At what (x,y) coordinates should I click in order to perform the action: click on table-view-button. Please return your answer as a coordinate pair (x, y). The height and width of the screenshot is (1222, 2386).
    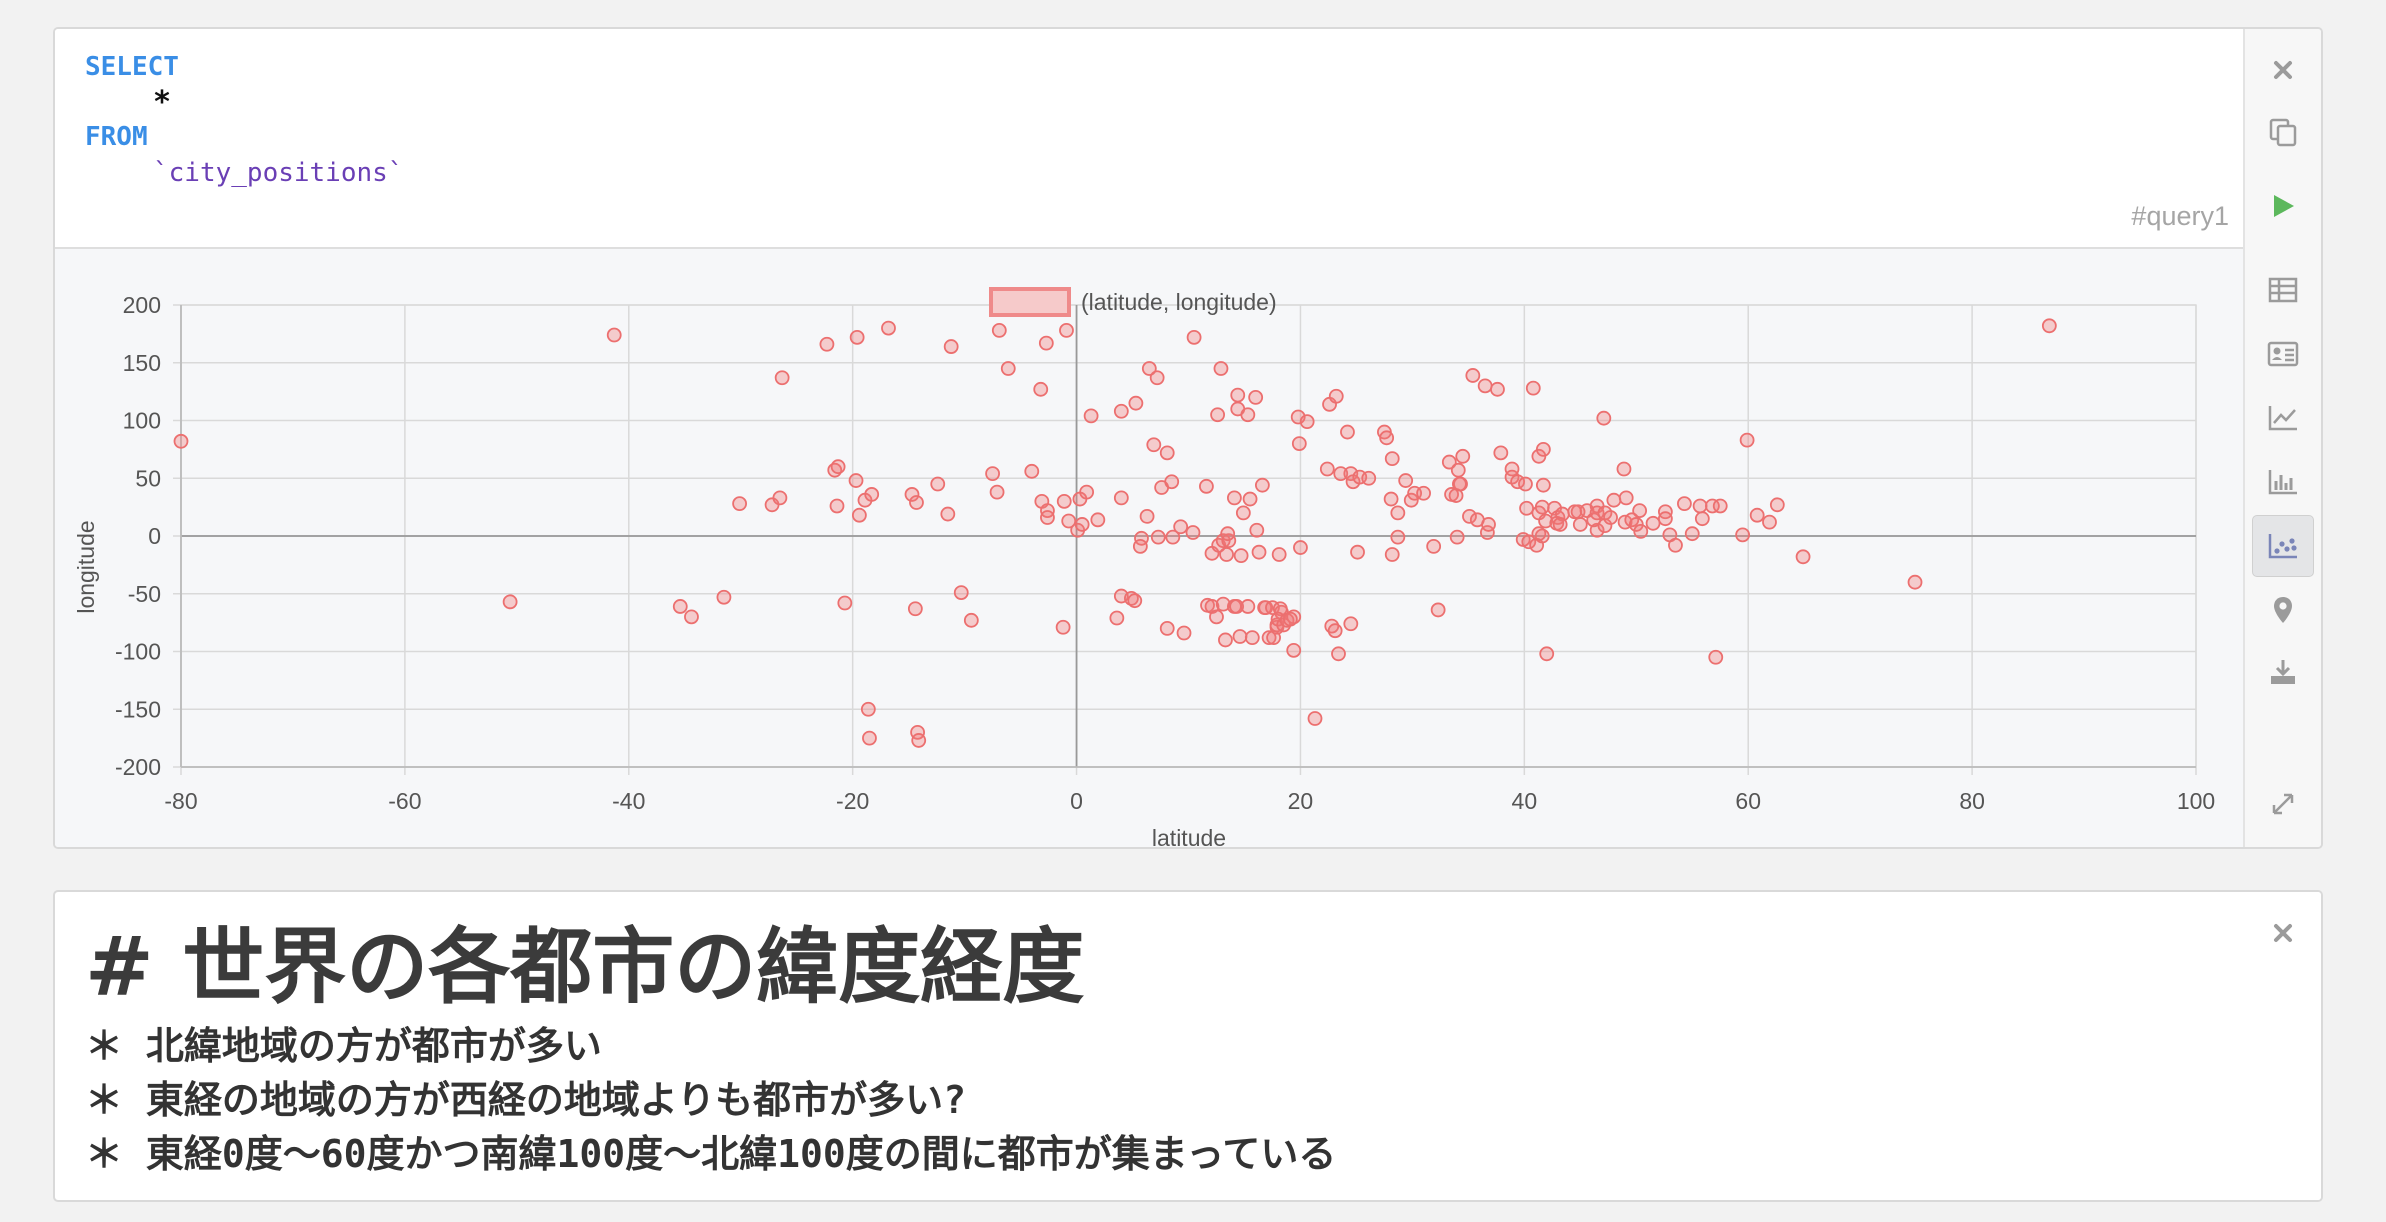
    Looking at the image, I should click on (2283, 290).